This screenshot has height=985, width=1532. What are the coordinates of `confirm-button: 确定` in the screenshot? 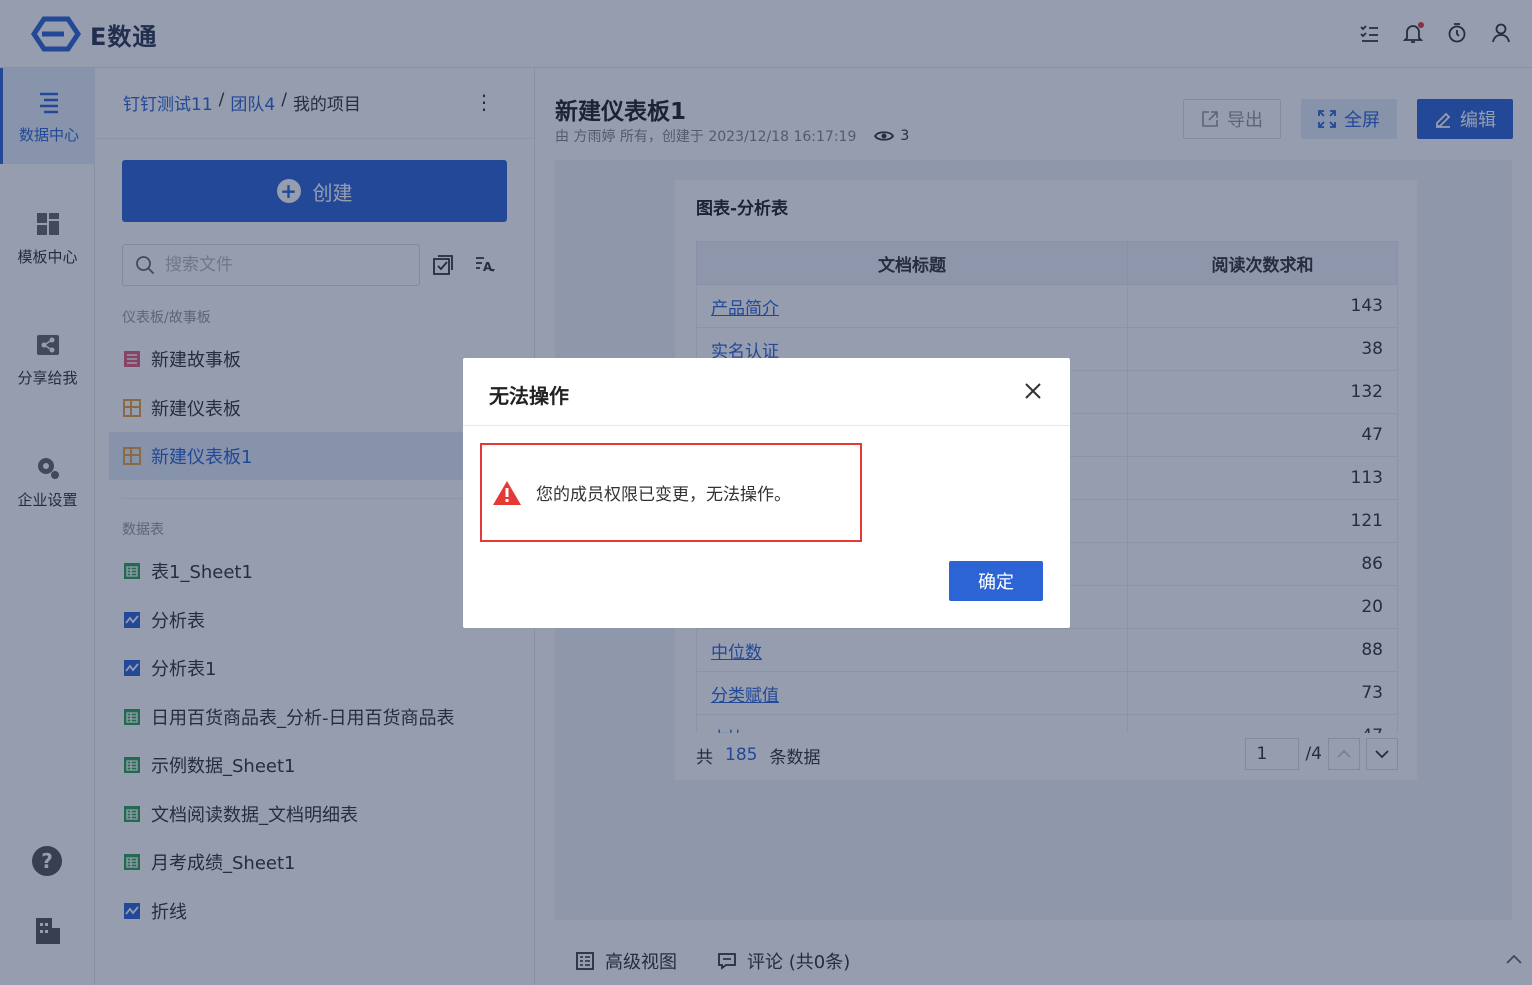 It's located at (996, 581).